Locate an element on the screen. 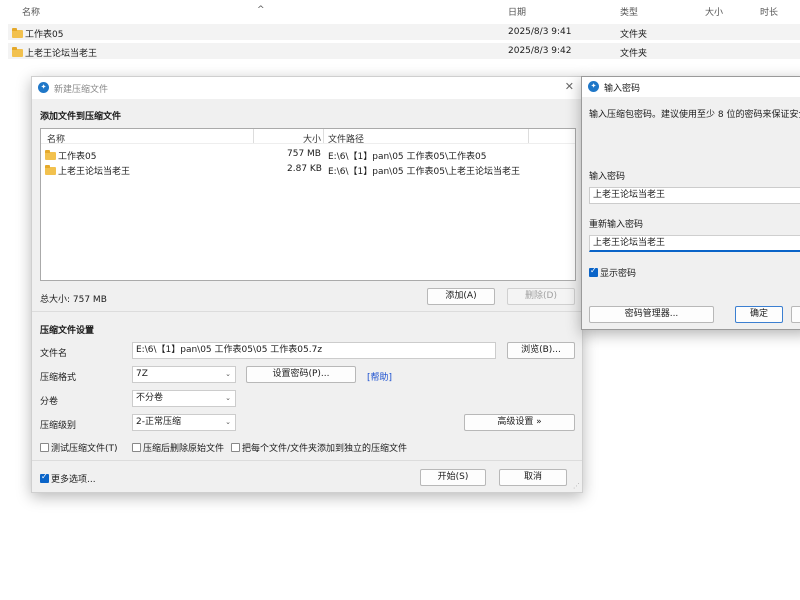 This screenshot has width=800, height=600. file-size: 757 MB is located at coordinates (304, 154).